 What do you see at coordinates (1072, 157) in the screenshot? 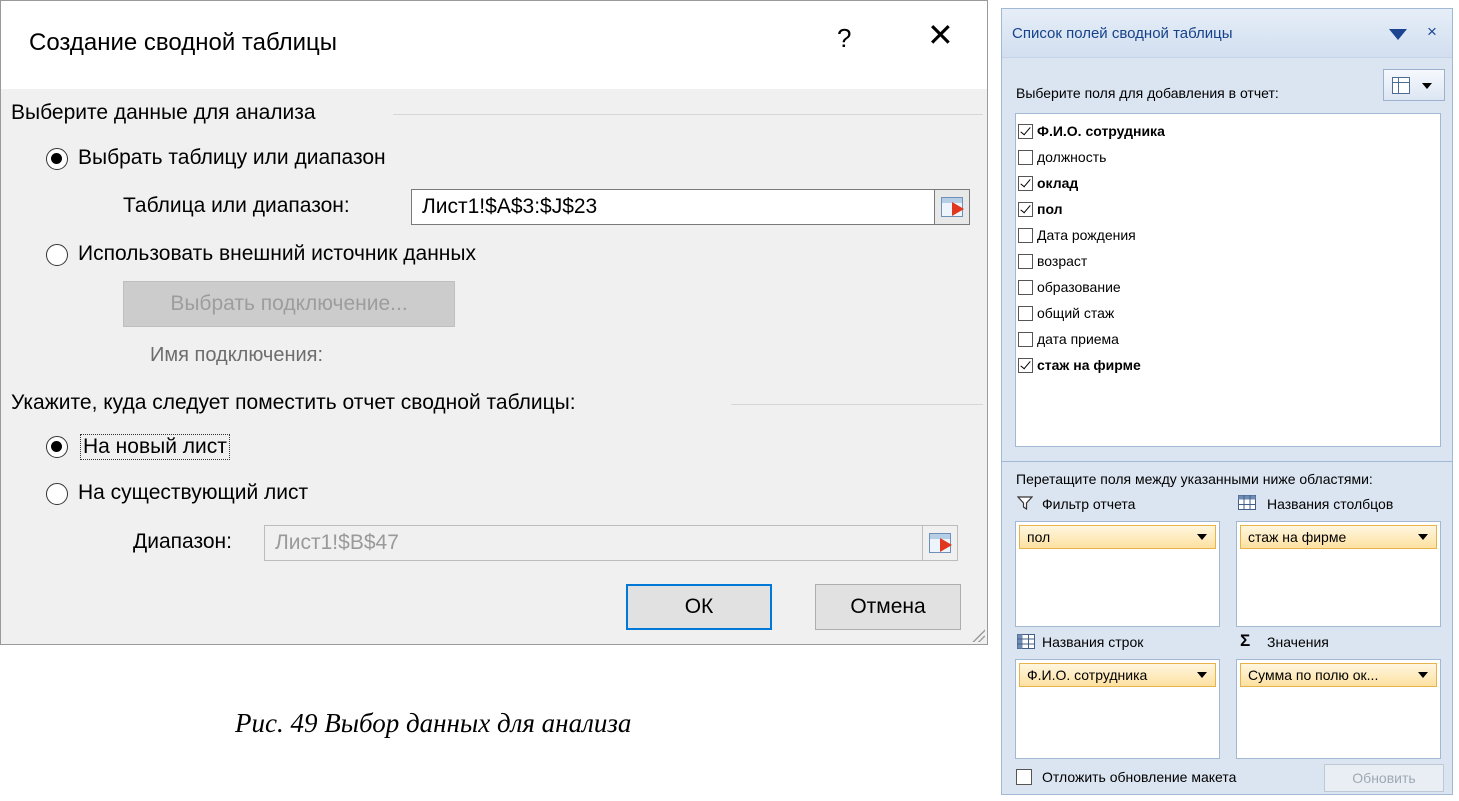
I see `field-label: должность` at bounding box center [1072, 157].